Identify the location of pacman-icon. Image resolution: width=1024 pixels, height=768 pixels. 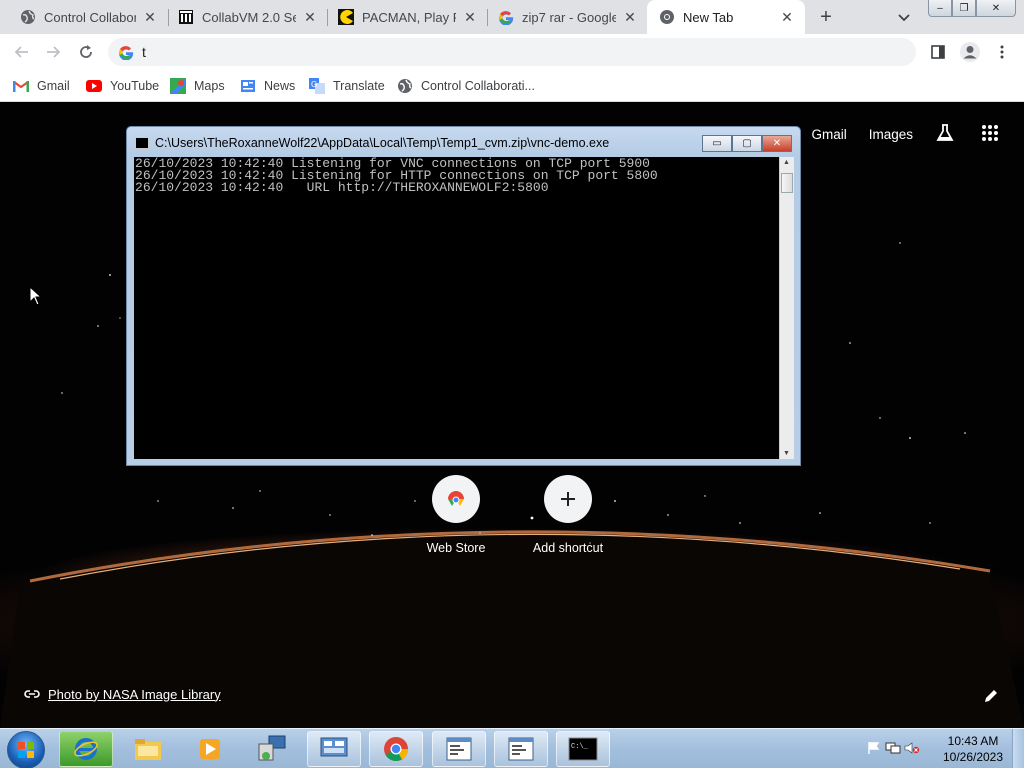
(346, 17).